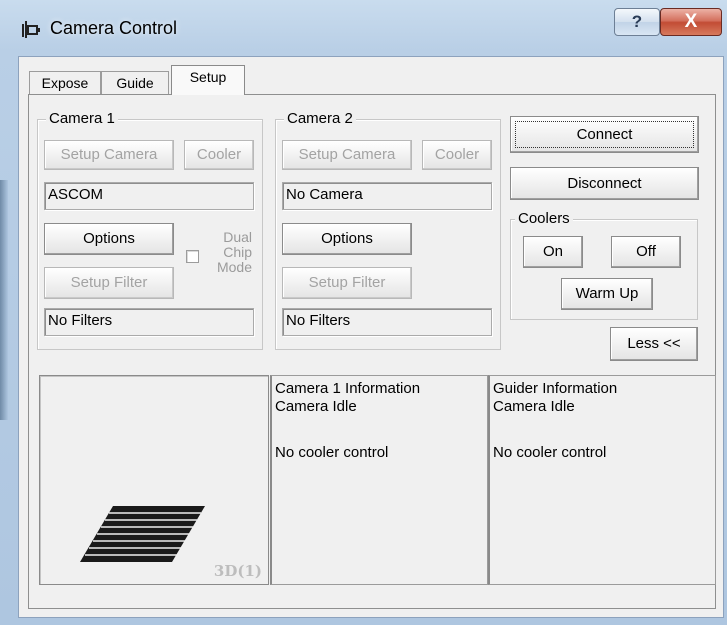 This screenshot has width=727, height=625. I want to click on less-button: Less <<, so click(654, 344).